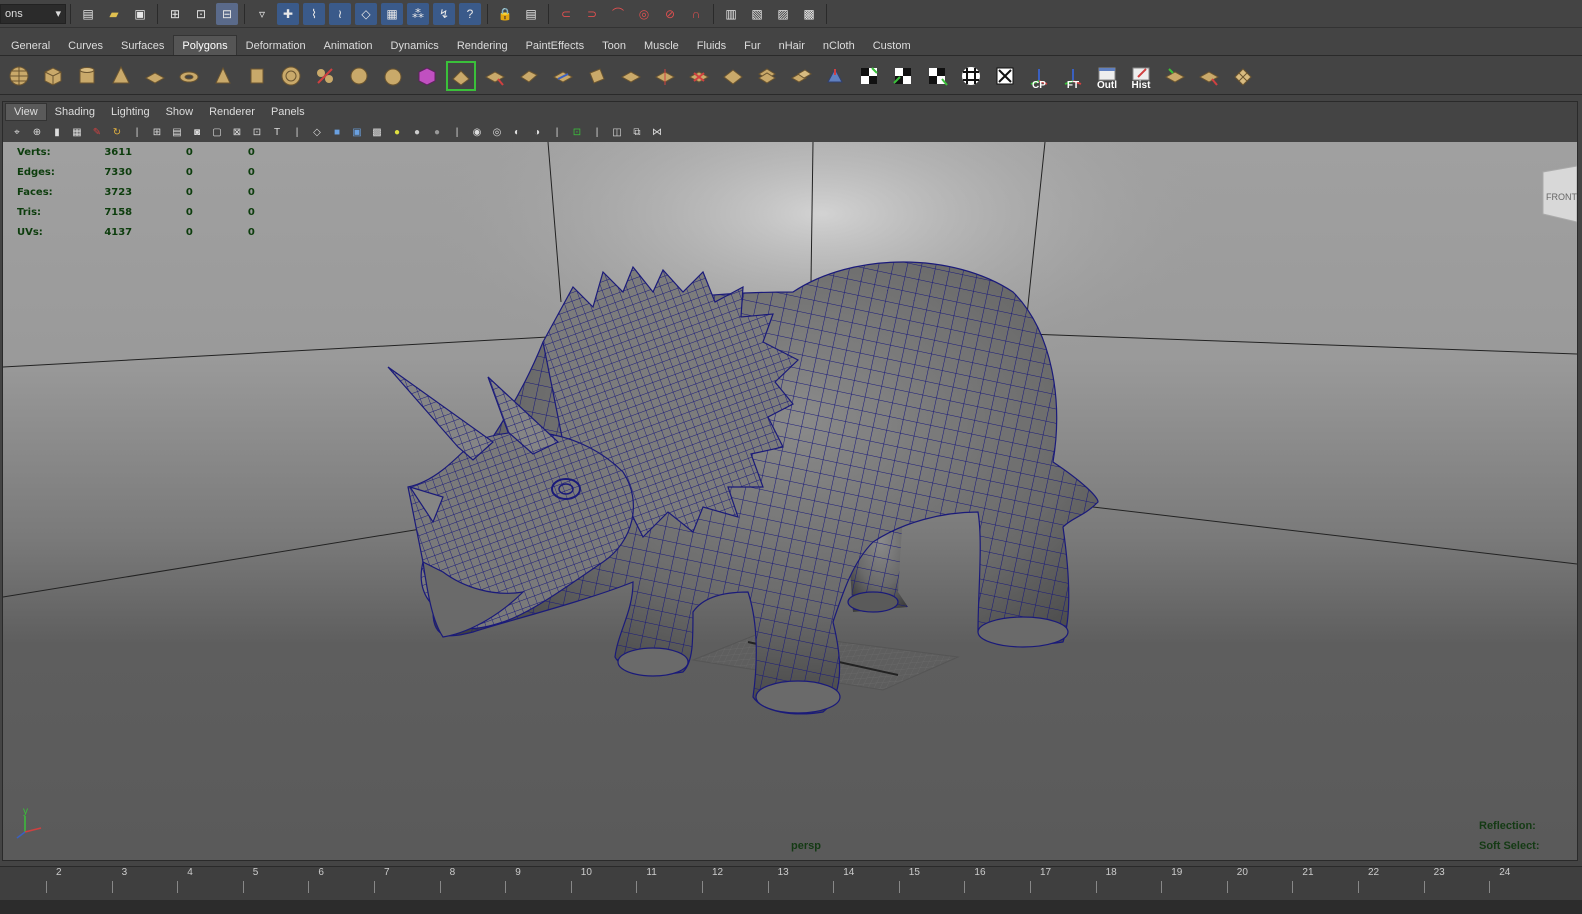  What do you see at coordinates (505, 14) in the screenshot?
I see `lock-icon: 🔒` at bounding box center [505, 14].